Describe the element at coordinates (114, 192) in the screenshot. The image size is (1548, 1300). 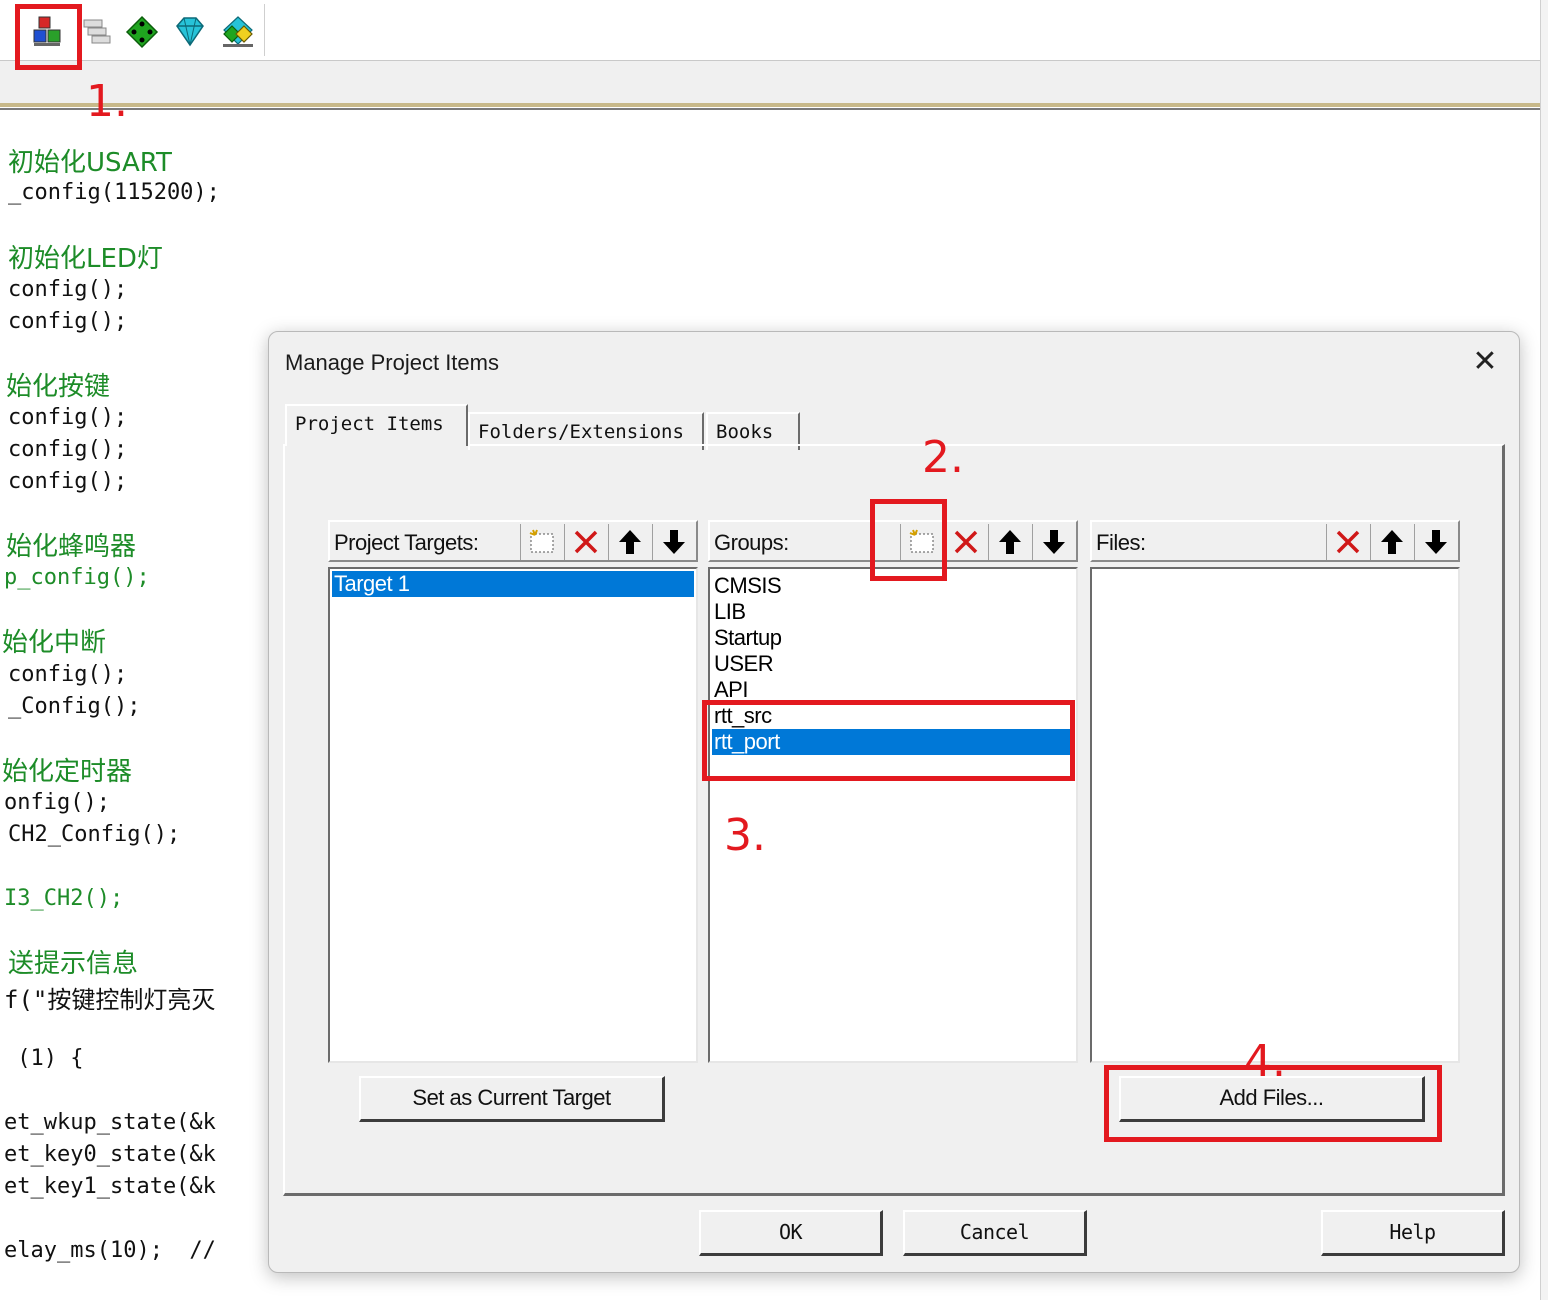
I see `code-line: _config(115200);` at that location.